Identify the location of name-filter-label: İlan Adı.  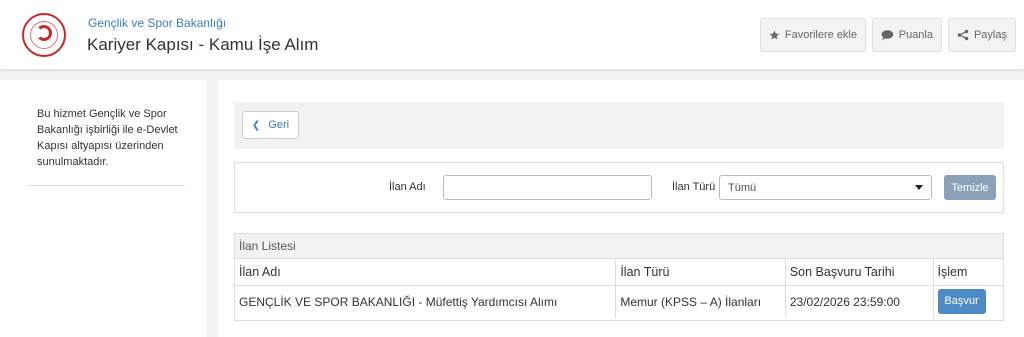
(407, 187).